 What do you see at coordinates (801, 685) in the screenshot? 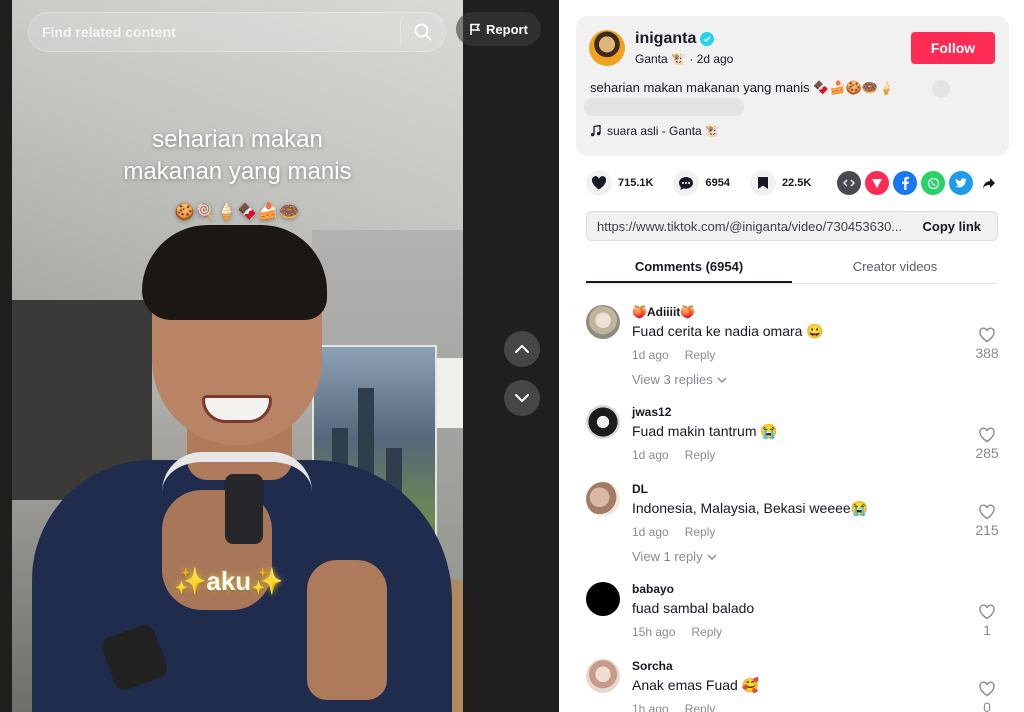
I see `comment-item: Sorcha Anak emas Fuad 🥰 1h ago Reply 0` at bounding box center [801, 685].